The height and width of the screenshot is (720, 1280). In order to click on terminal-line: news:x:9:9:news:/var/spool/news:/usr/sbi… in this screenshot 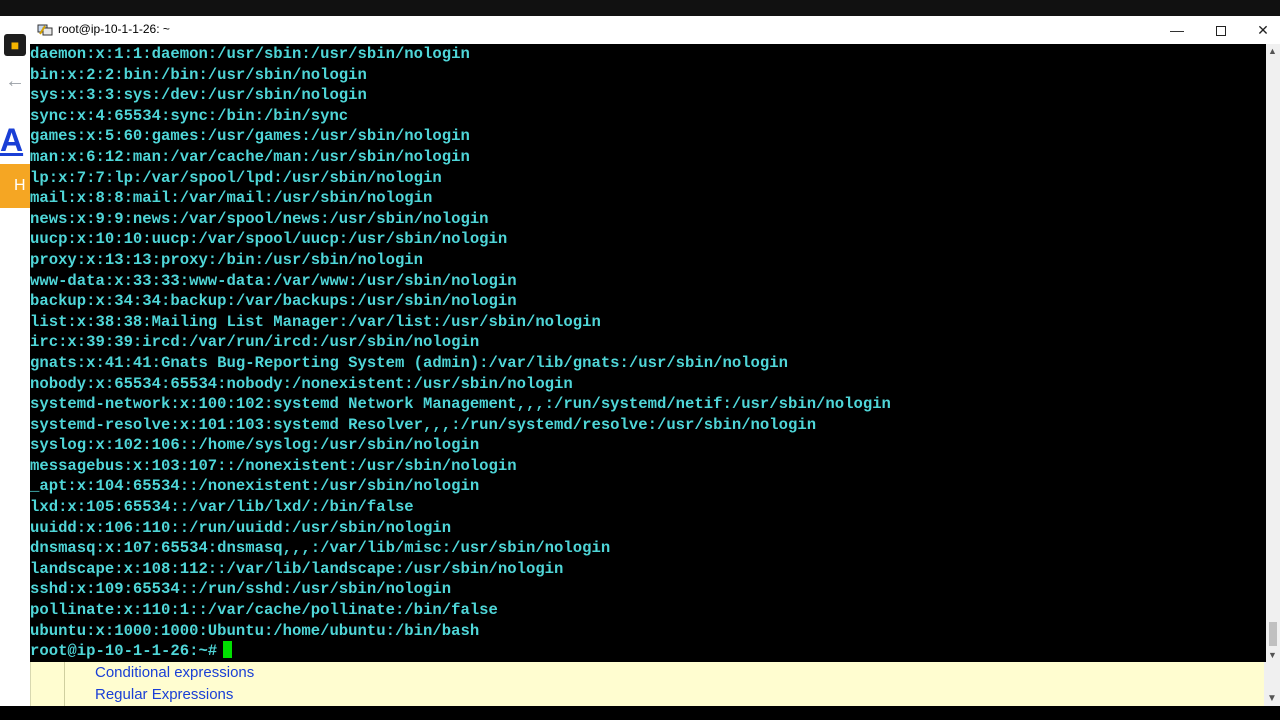, I will do `click(259, 218)`.